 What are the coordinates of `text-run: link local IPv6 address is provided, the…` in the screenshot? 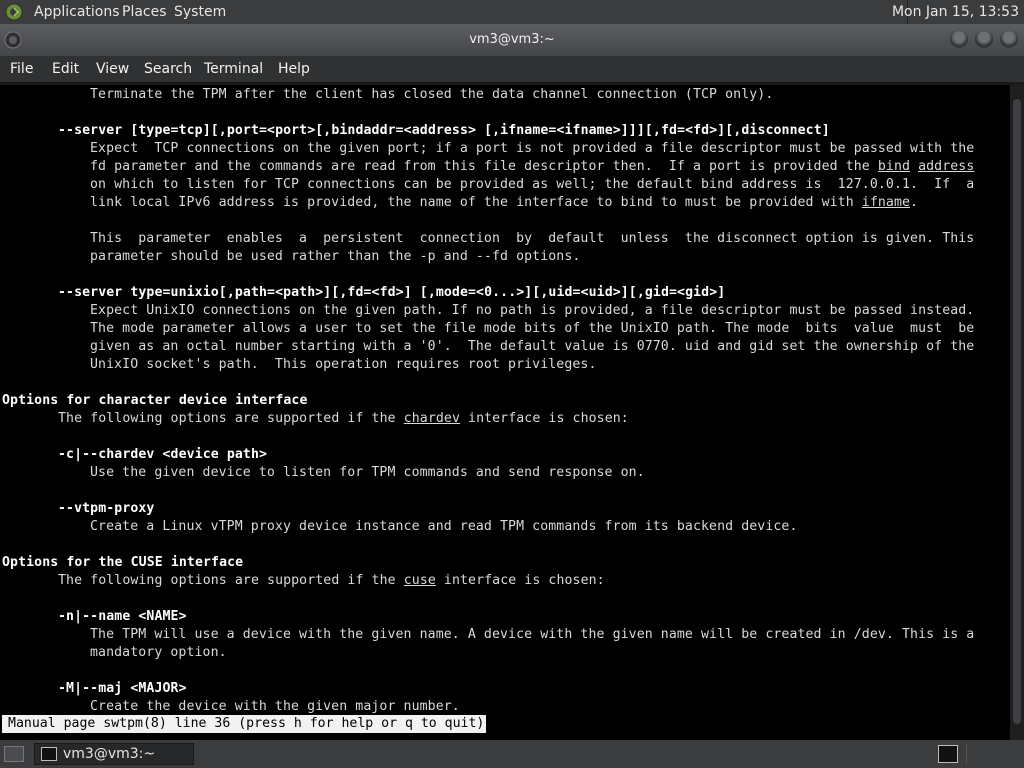 It's located at (476, 202).